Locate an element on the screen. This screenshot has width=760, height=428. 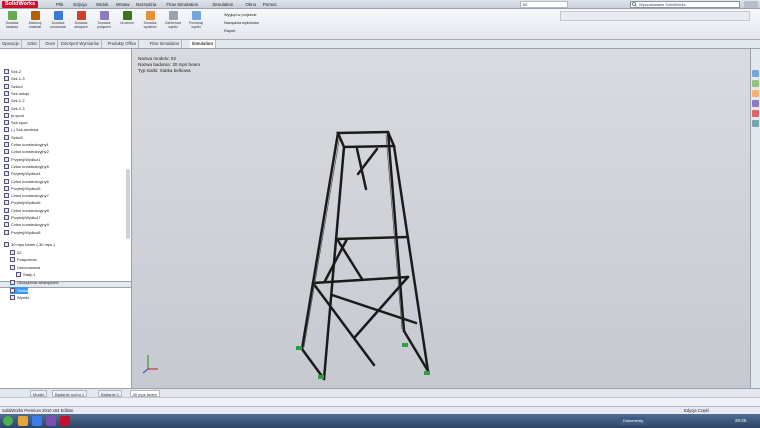
solidworks-taskbar-icon is located at coordinates (65, 421).